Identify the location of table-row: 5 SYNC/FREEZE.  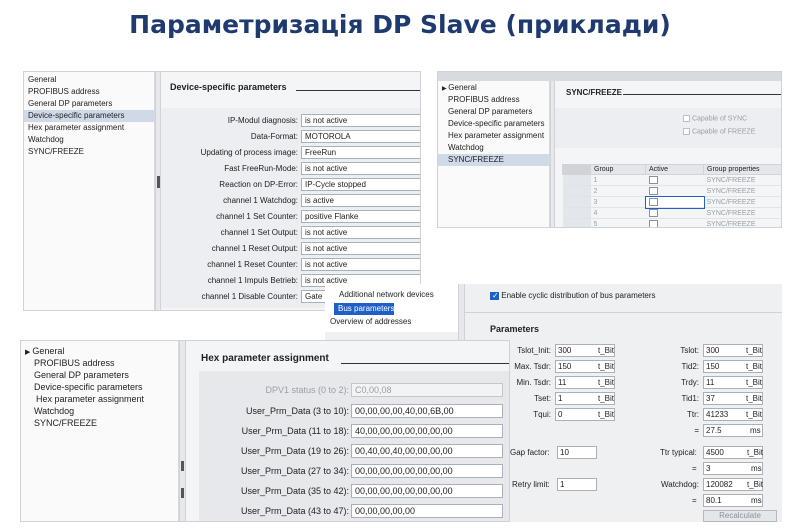
(671, 222).